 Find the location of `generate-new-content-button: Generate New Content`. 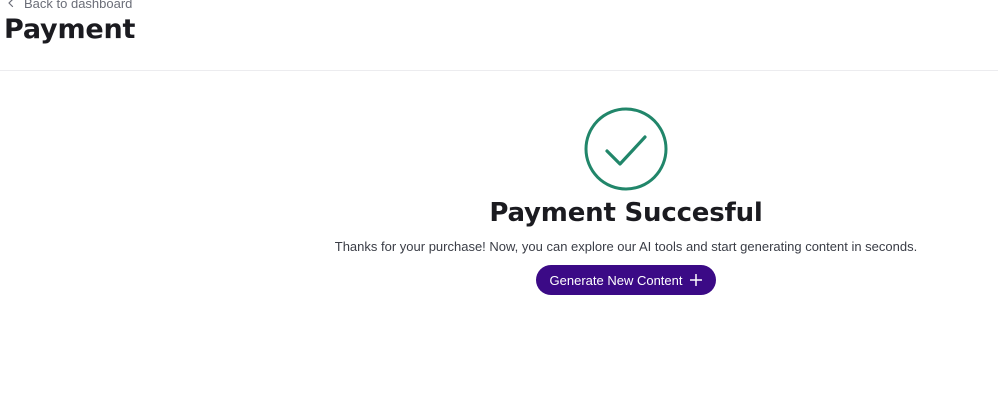

generate-new-content-button: Generate New Content is located at coordinates (626, 280).